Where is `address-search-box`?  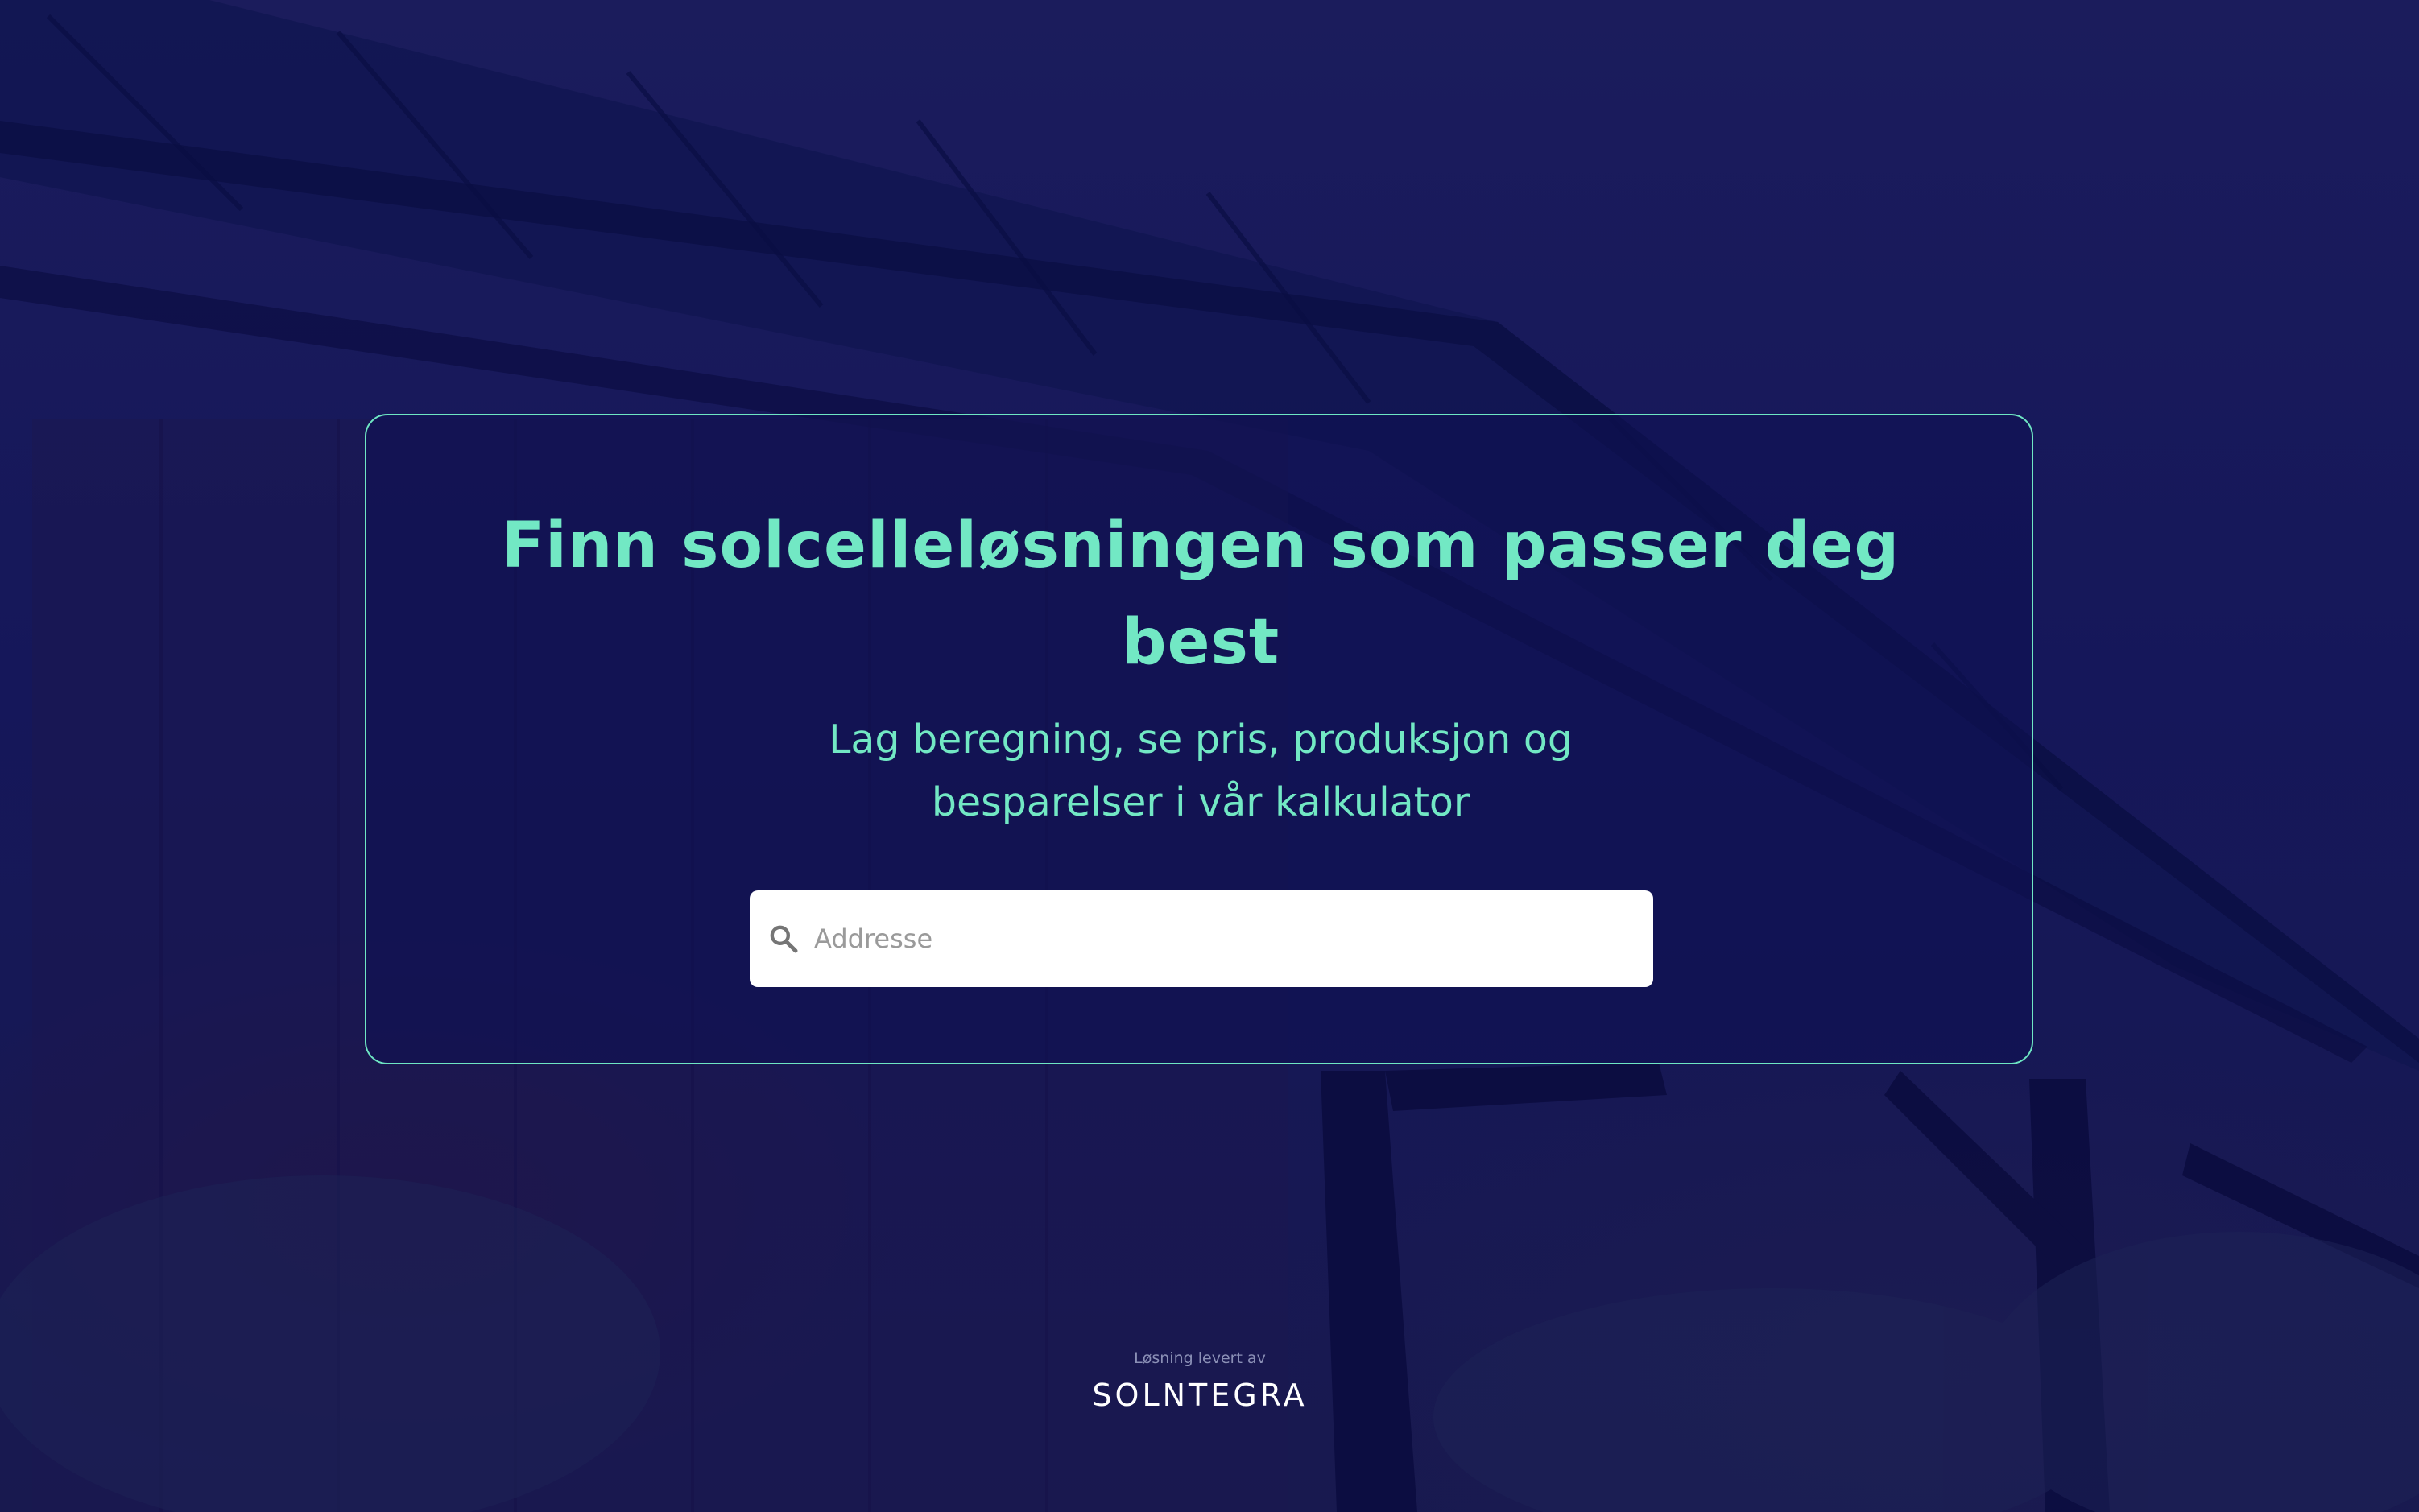 address-search-box is located at coordinates (1201, 938).